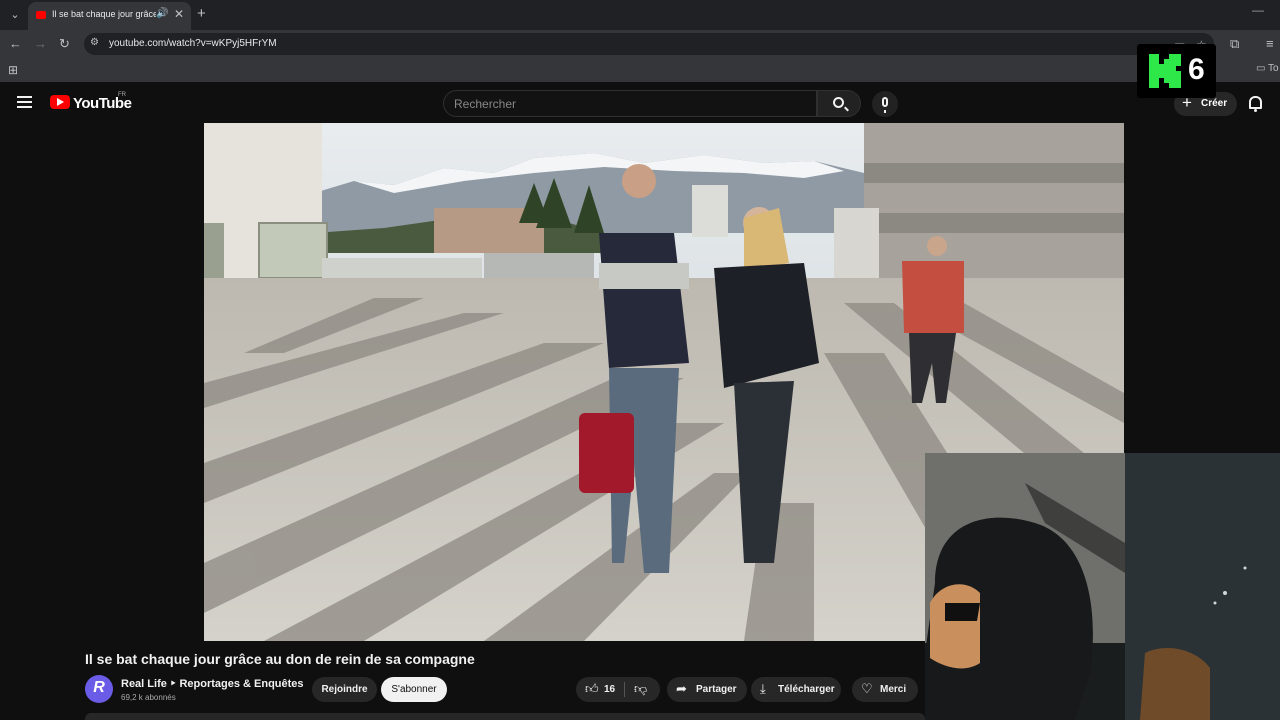 This screenshot has height=720, width=1280. I want to click on download-icon: ⤓, so click(763, 688).